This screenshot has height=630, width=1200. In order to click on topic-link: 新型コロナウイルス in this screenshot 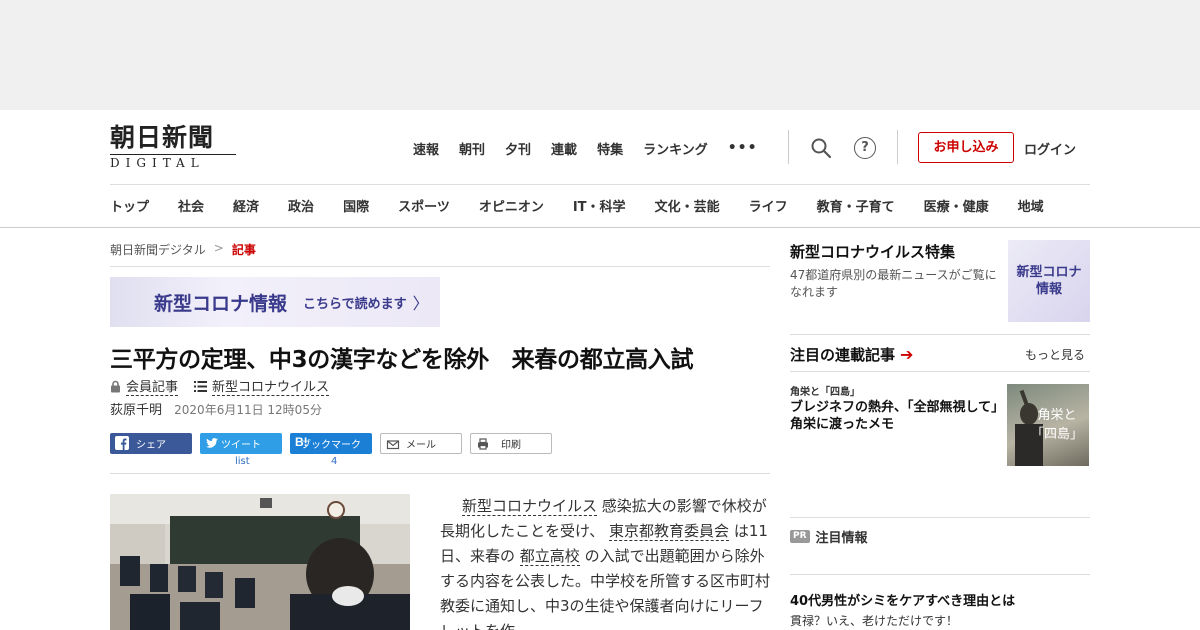, I will do `click(271, 386)`.